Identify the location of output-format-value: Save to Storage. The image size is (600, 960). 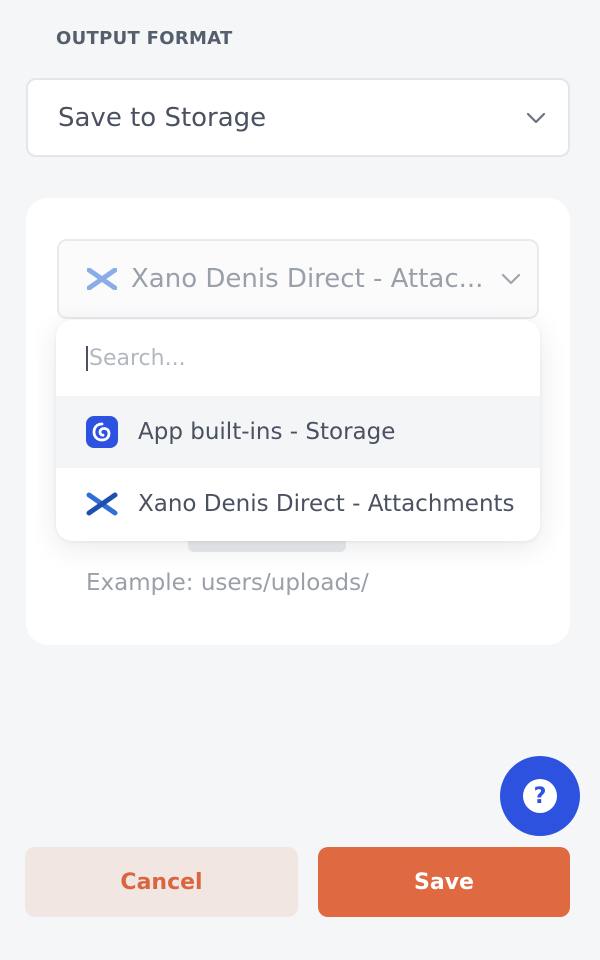
(162, 117).